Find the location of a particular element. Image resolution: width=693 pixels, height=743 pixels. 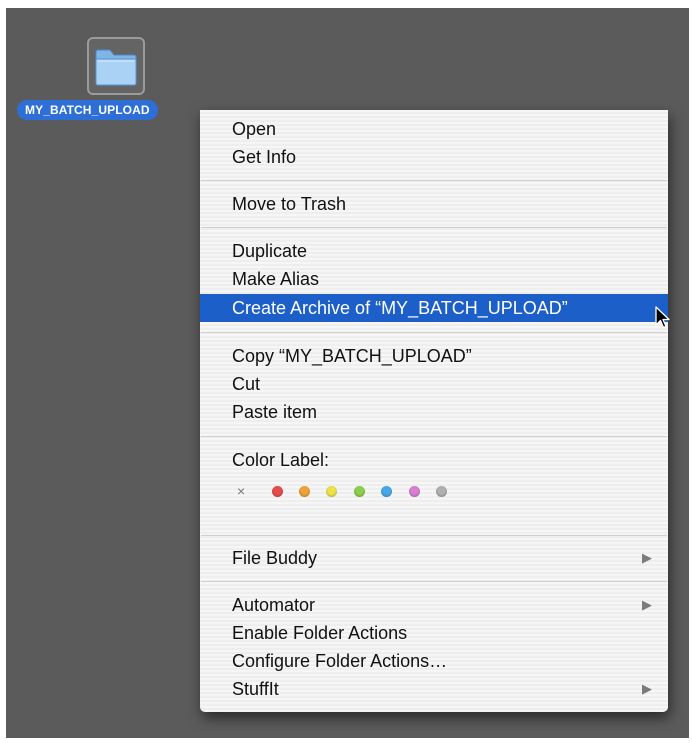

menu-item-file-buddy: File Buddy ▶ is located at coordinates (434, 558).